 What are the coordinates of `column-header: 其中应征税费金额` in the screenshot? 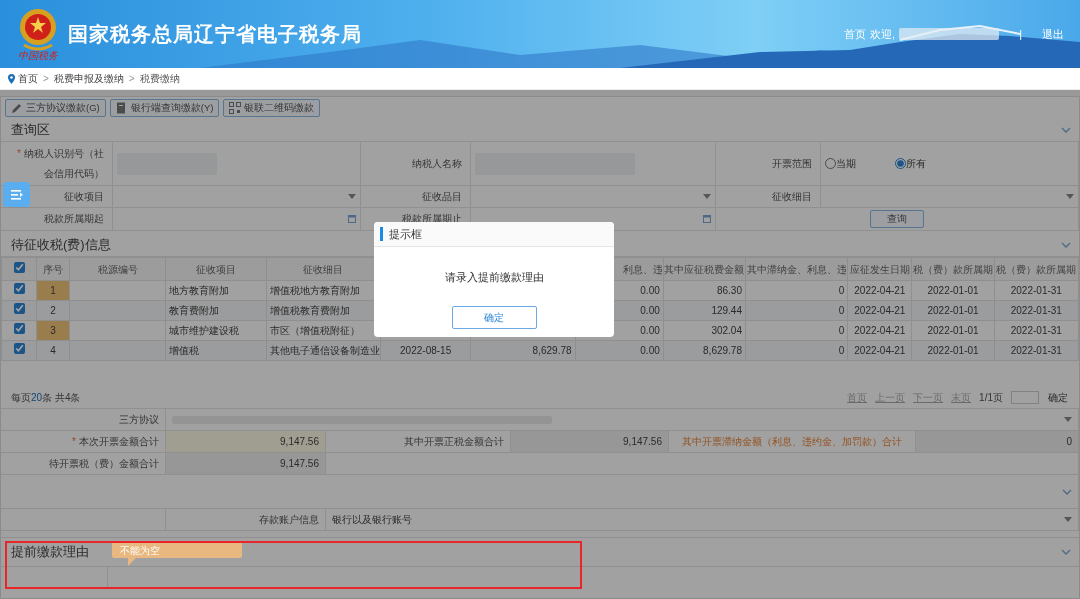 It's located at (704, 269).